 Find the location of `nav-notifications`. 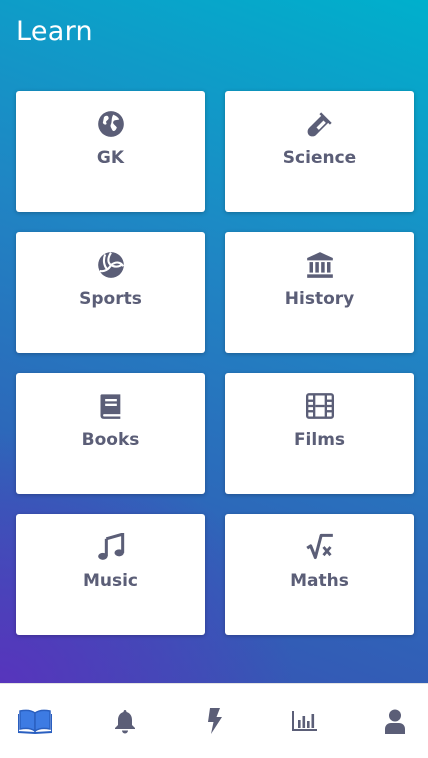

nav-notifications is located at coordinates (125, 721).